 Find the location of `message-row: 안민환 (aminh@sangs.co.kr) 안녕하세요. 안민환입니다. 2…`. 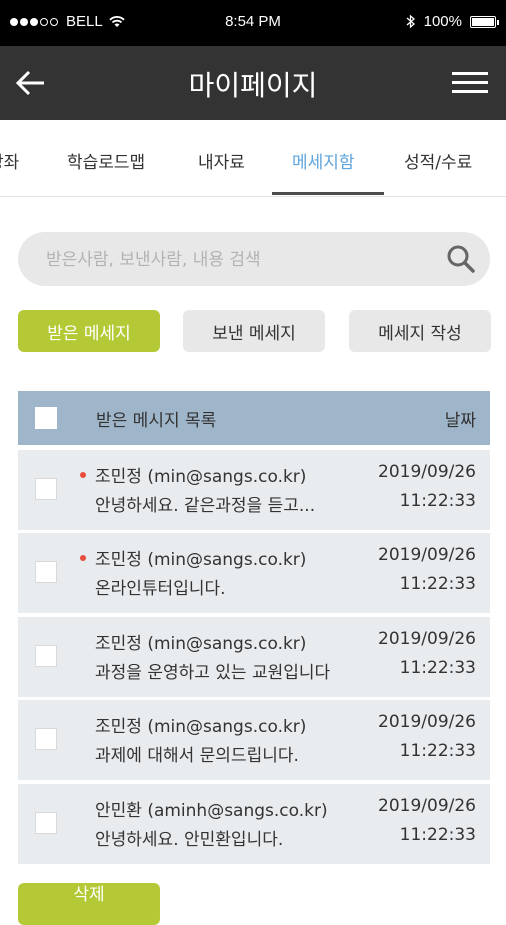

message-row: 안민환 (aminh@sangs.co.kr) 안녕하세요. 안민환입니다. 2… is located at coordinates (254, 824).